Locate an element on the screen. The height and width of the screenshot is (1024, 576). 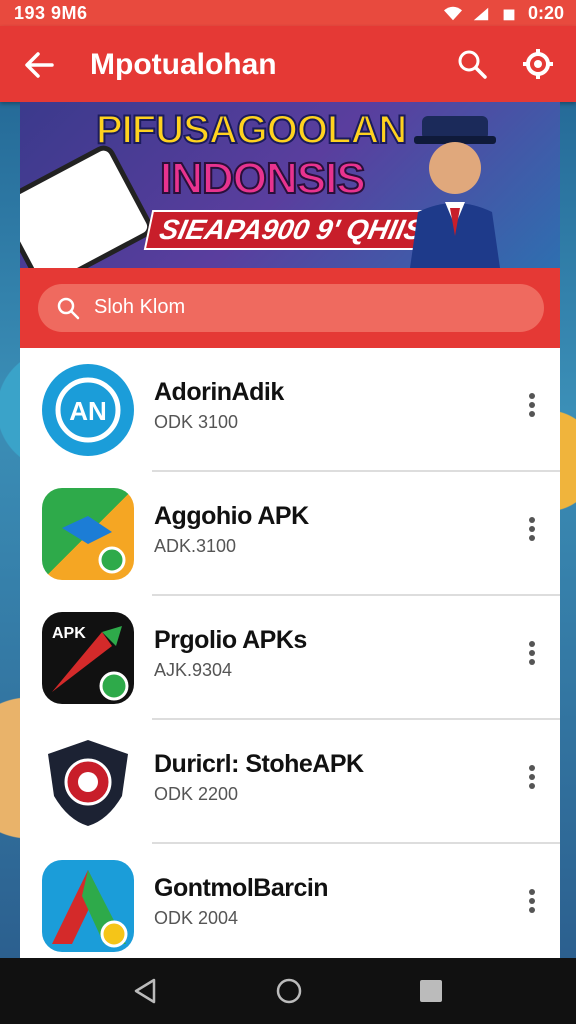
banner-subtitle: INDONSIS is located at coordinates (263, 178).